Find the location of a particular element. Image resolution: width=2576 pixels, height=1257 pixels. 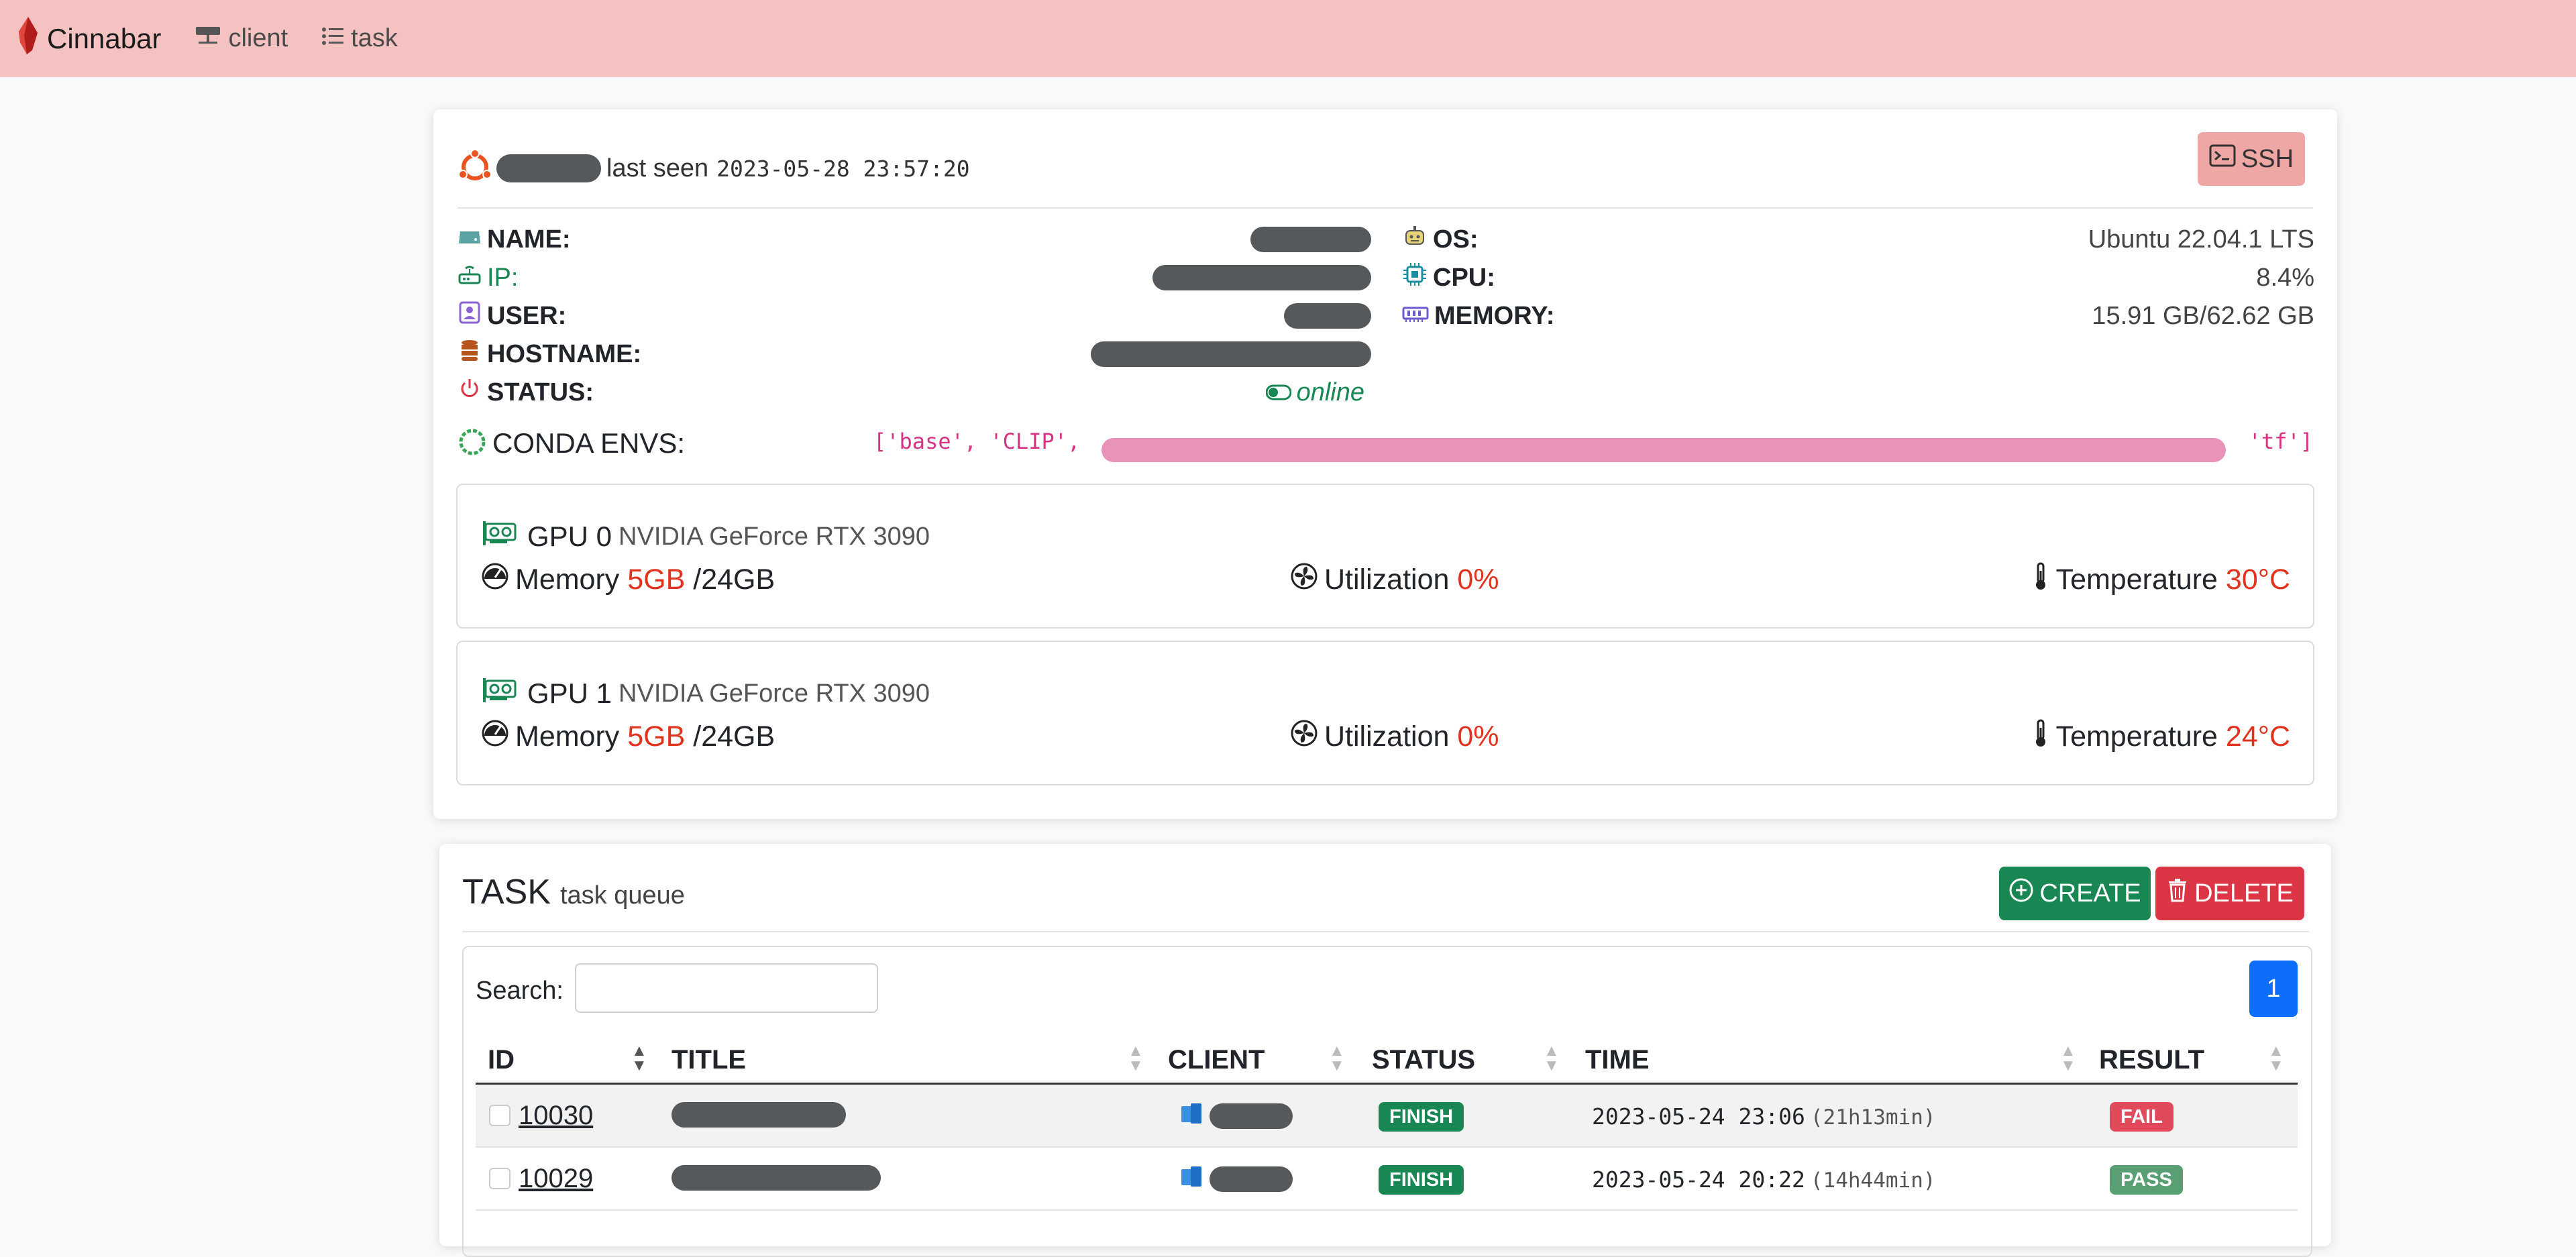

nav-client-label: client is located at coordinates (258, 38).